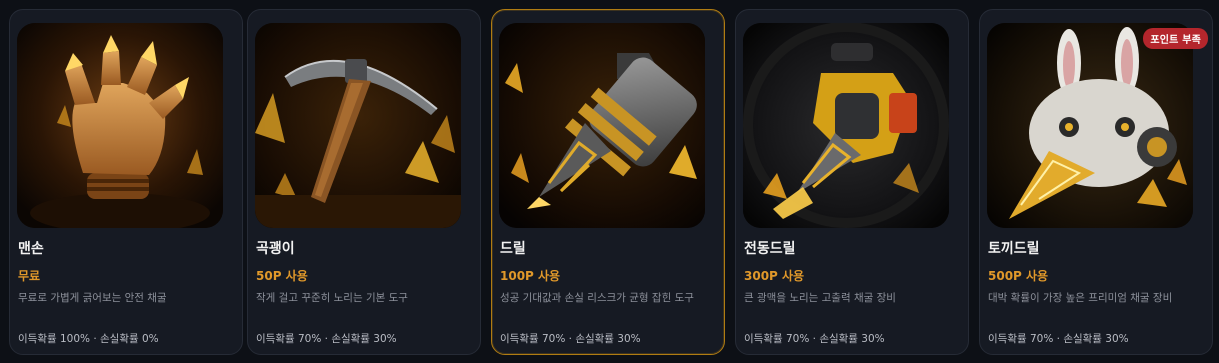  Describe the element at coordinates (29, 276) in the screenshot. I see `tool-price: 무료` at that location.